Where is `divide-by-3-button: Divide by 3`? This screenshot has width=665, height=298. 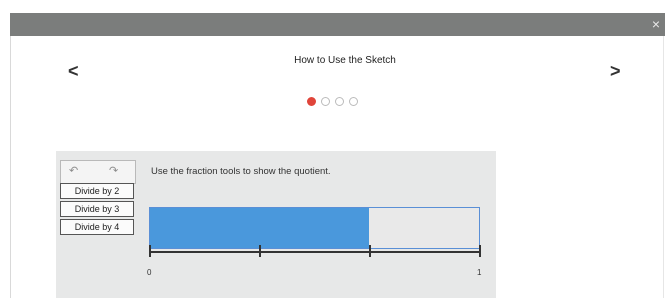 divide-by-3-button: Divide by 3 is located at coordinates (97, 209).